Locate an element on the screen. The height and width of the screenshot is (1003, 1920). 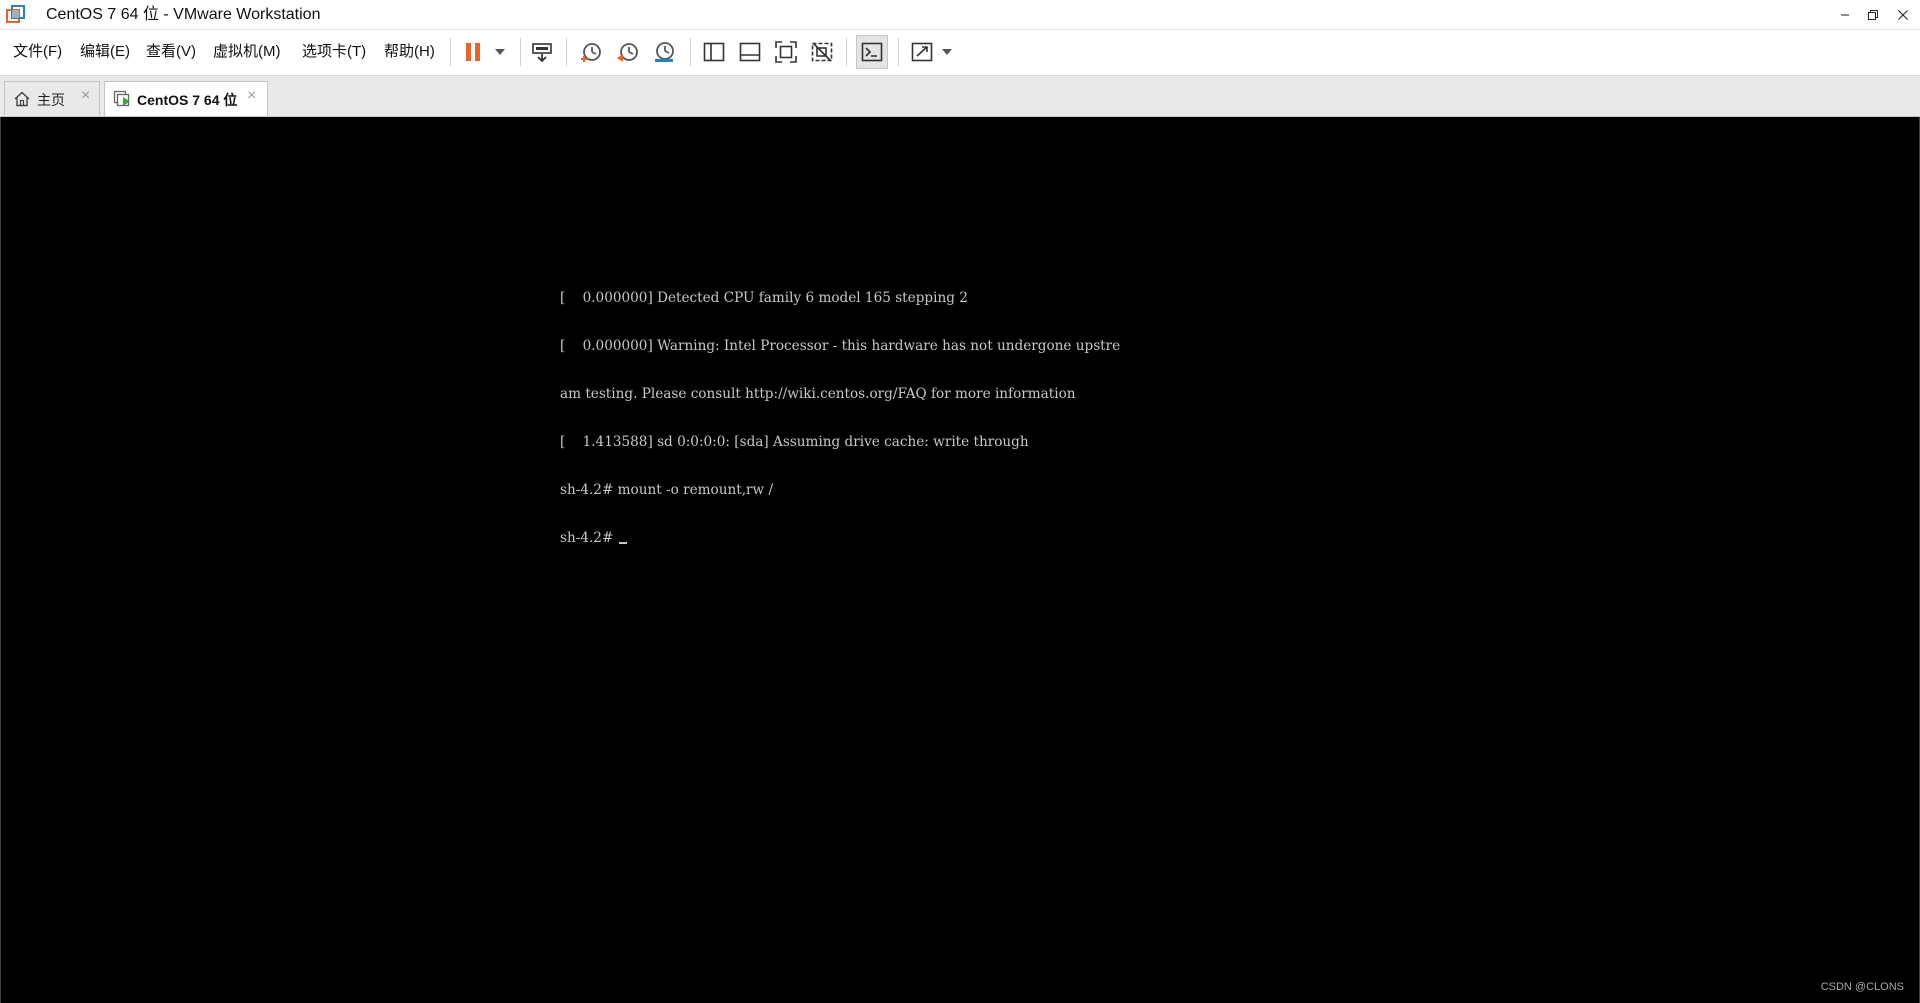
full-screen-button is located at coordinates (786, 52).